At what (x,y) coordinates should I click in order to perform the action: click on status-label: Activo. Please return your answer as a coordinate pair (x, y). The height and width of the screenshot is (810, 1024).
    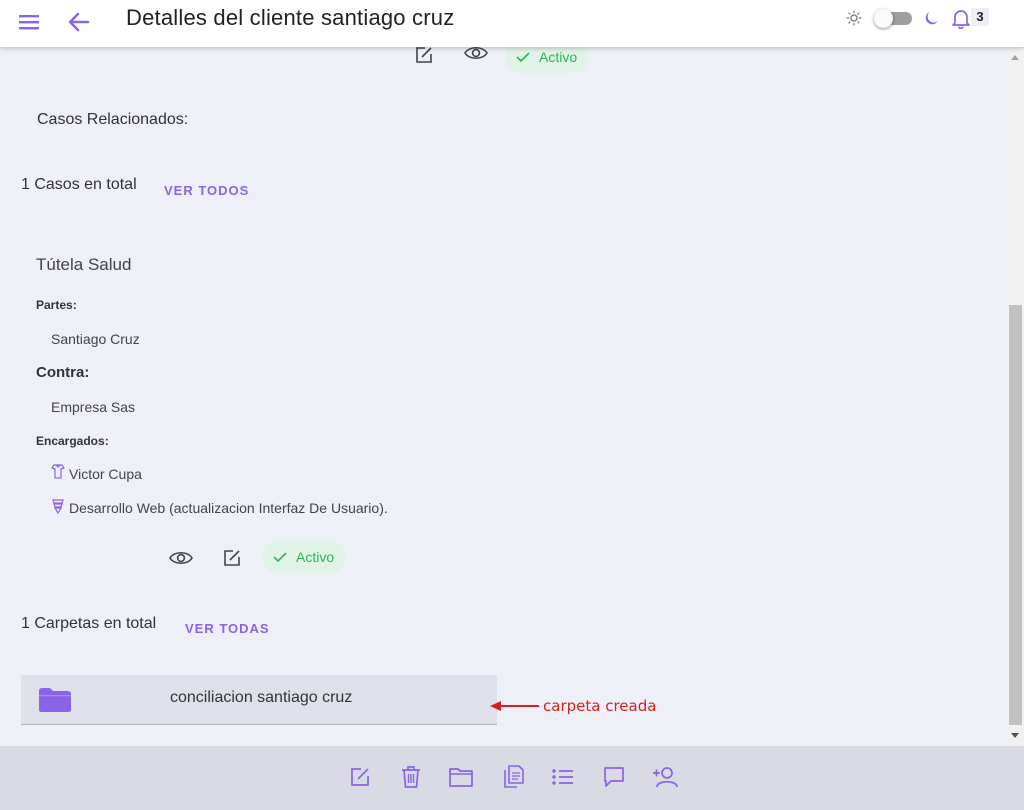
    Looking at the image, I should click on (558, 57).